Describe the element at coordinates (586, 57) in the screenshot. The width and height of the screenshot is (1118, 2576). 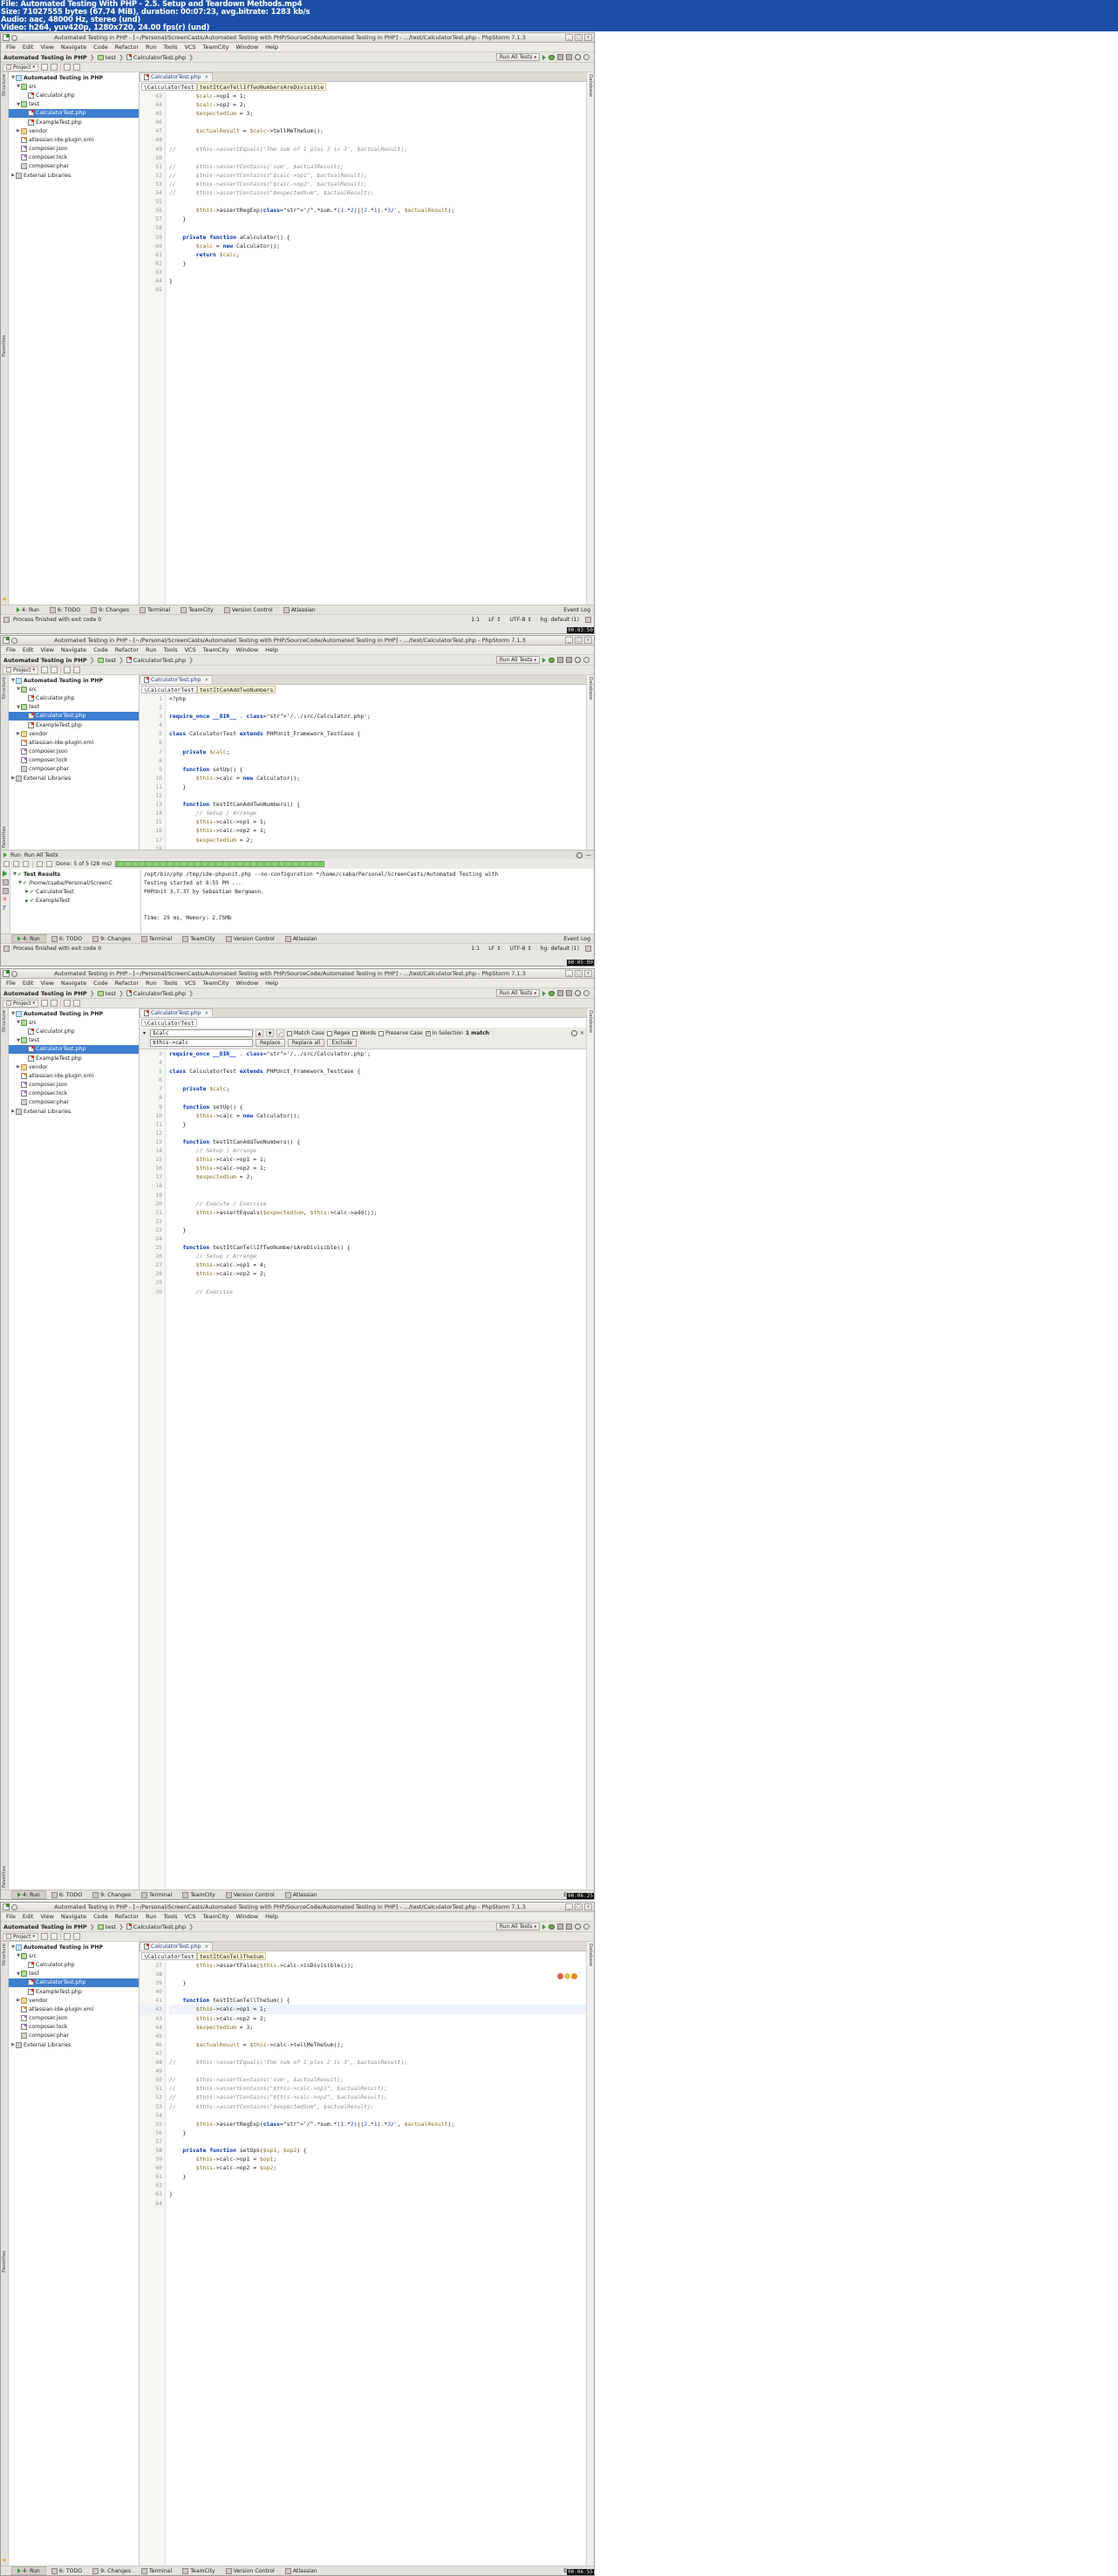
I see `search-icon` at that location.